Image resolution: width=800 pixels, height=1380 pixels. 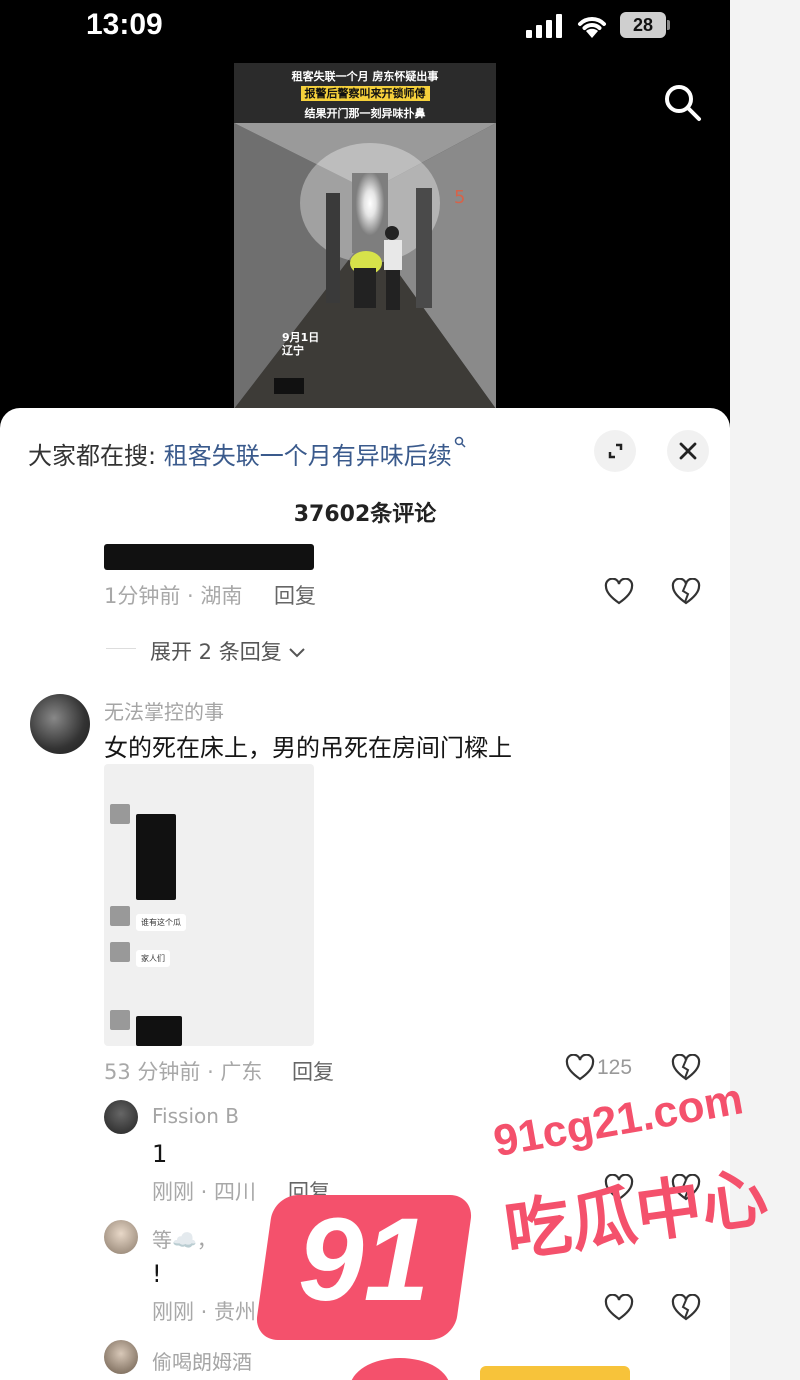 I want to click on search-suggestion: 大家都在搜: 租客失联一个月有异味后续, so click(x=247, y=453).